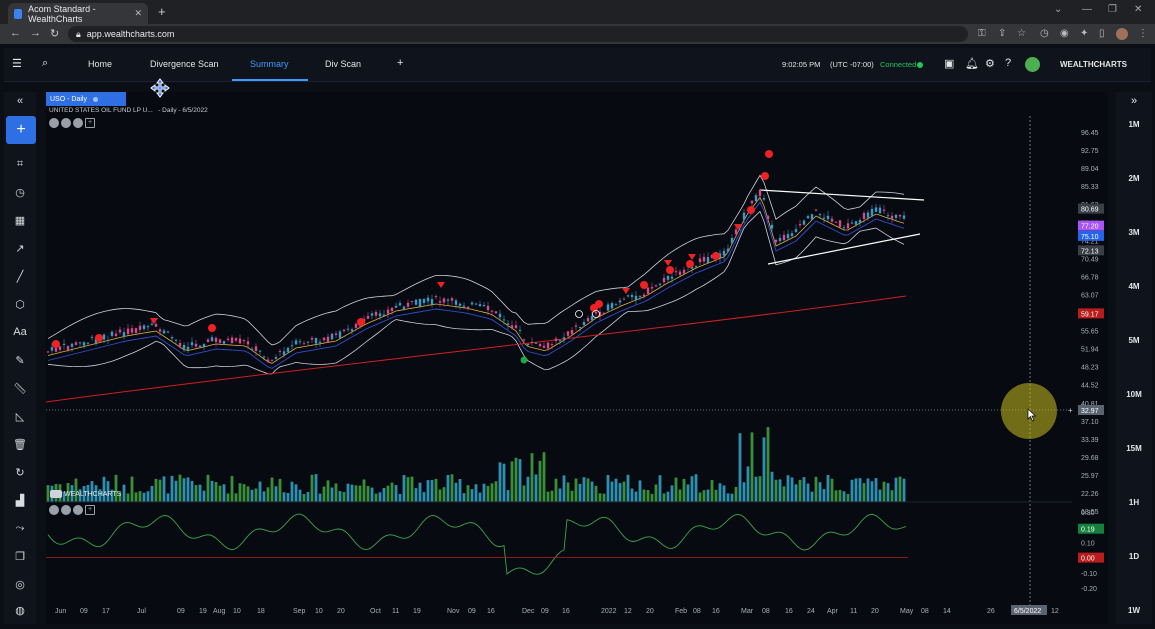 Image resolution: width=1155 pixels, height=629 pixels. What do you see at coordinates (269, 64) in the screenshot?
I see `tab-summary: Summary` at bounding box center [269, 64].